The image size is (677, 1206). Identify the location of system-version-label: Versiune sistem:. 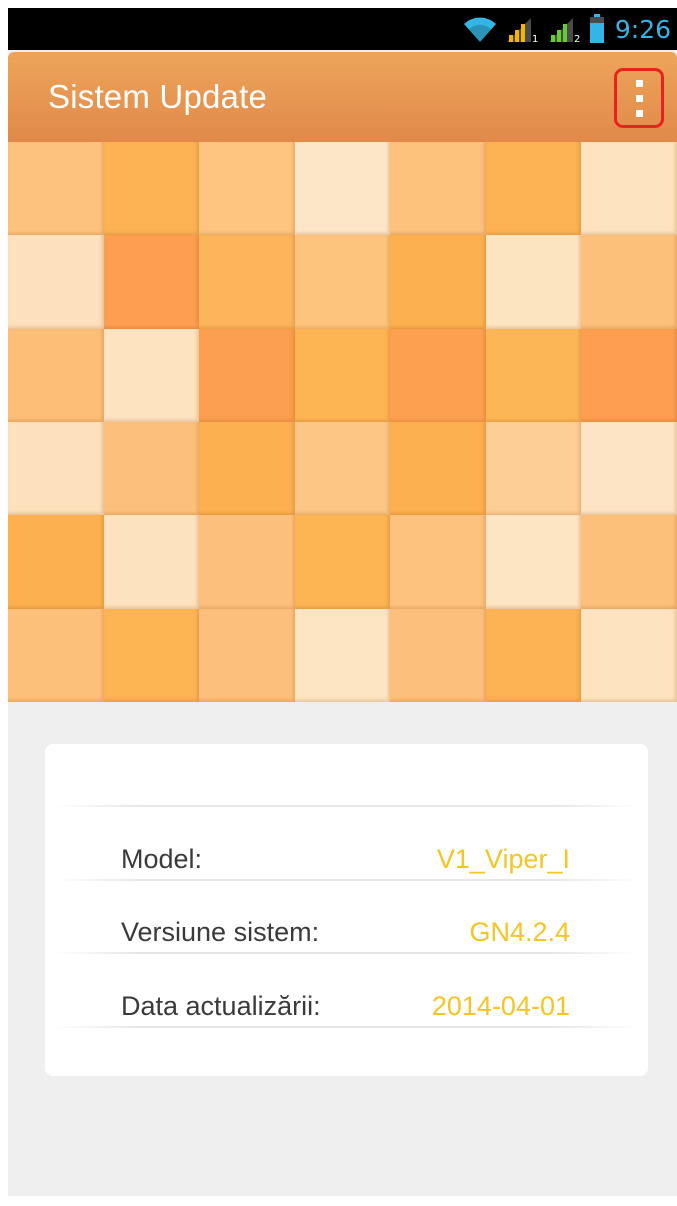
(220, 932).